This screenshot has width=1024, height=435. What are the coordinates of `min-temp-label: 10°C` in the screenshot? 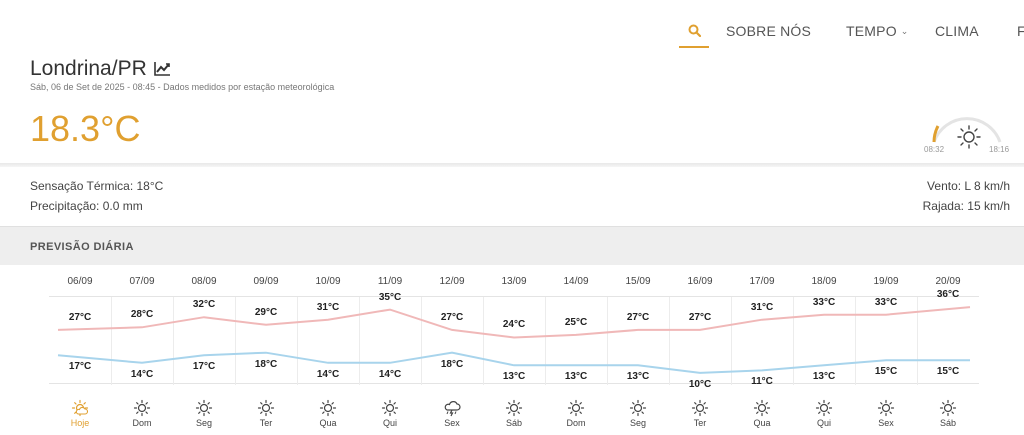 It's located at (700, 384).